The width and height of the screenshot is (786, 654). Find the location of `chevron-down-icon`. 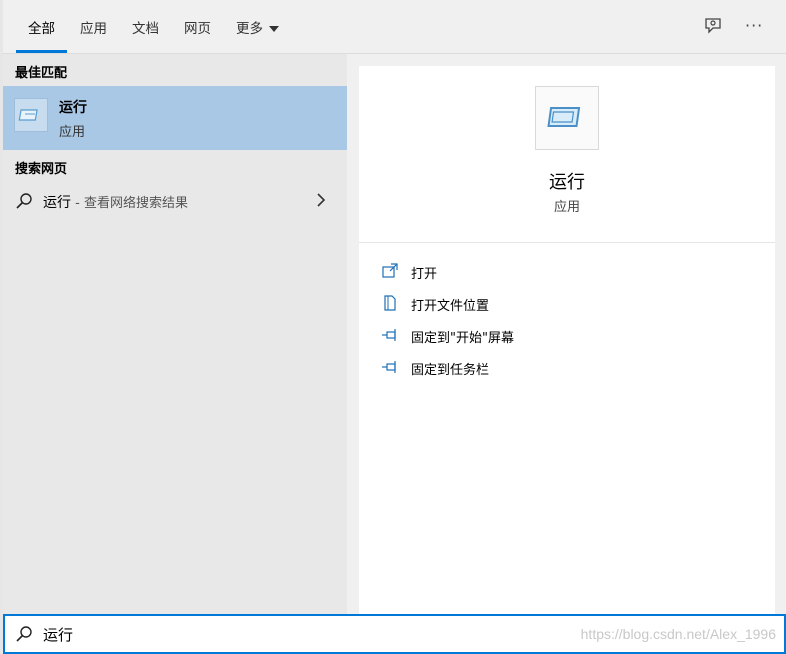

chevron-down-icon is located at coordinates (274, 29).